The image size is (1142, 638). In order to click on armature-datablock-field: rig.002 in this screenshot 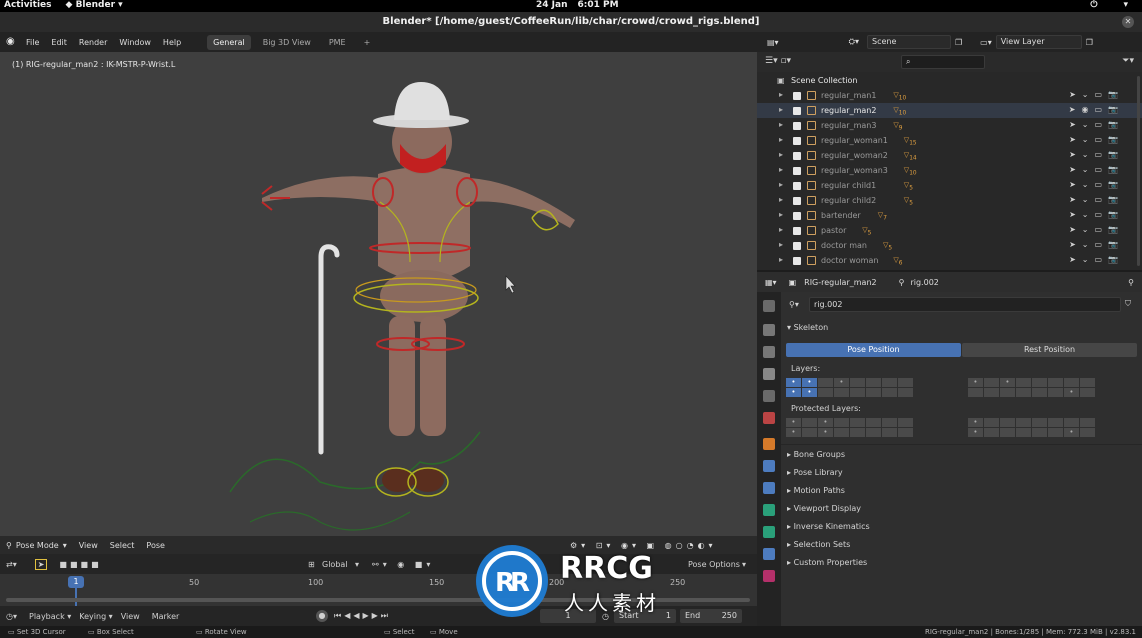, I will do `click(965, 304)`.